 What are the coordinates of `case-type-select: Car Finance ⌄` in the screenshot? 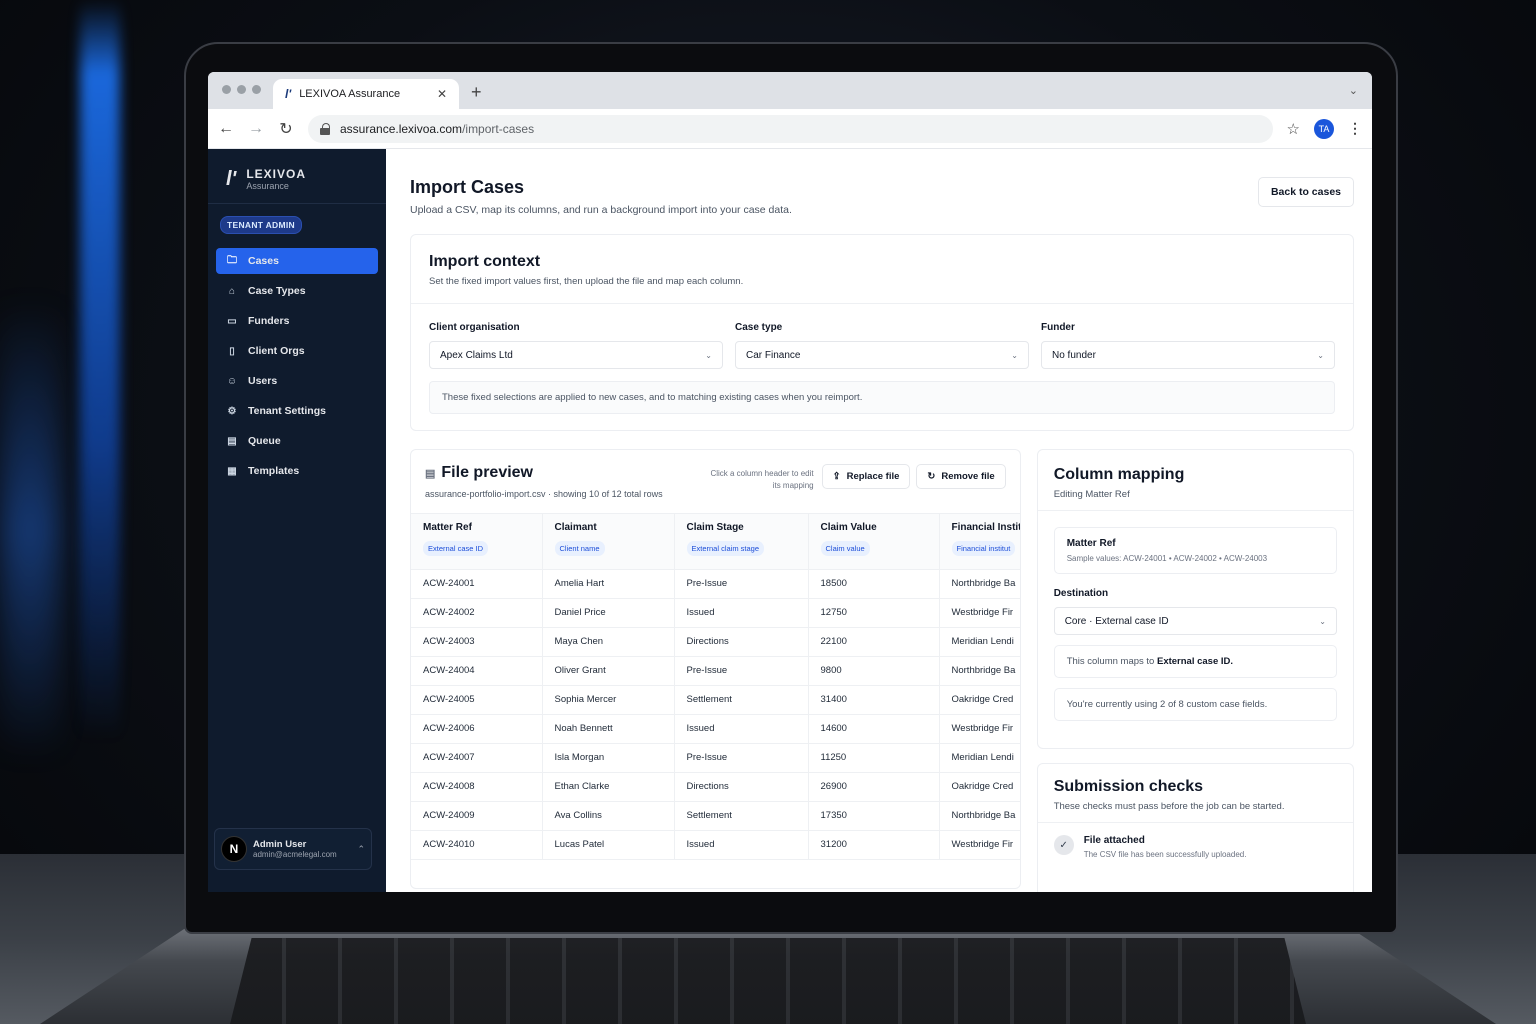 It's located at (882, 355).